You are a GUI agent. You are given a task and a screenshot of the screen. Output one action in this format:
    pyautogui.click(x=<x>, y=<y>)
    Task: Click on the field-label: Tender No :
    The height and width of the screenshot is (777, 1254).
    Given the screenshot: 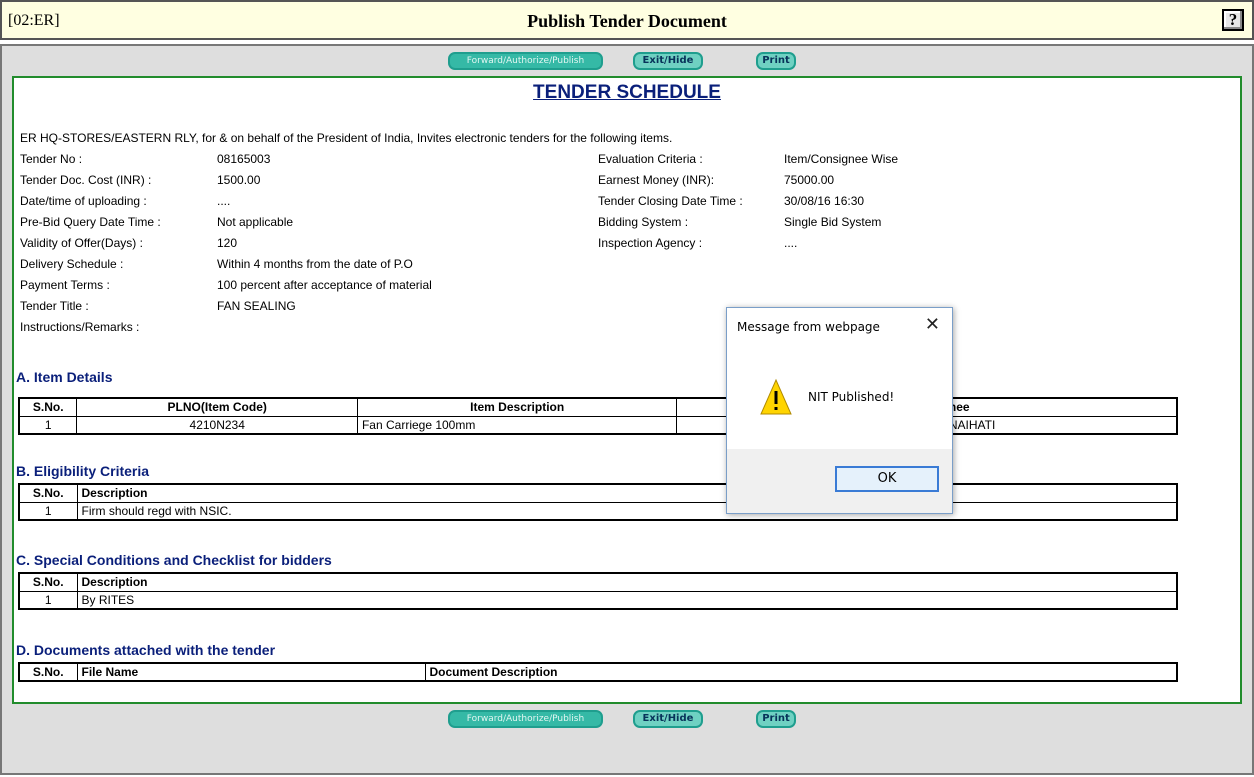 What is the action you would take?
    pyautogui.click(x=51, y=159)
    